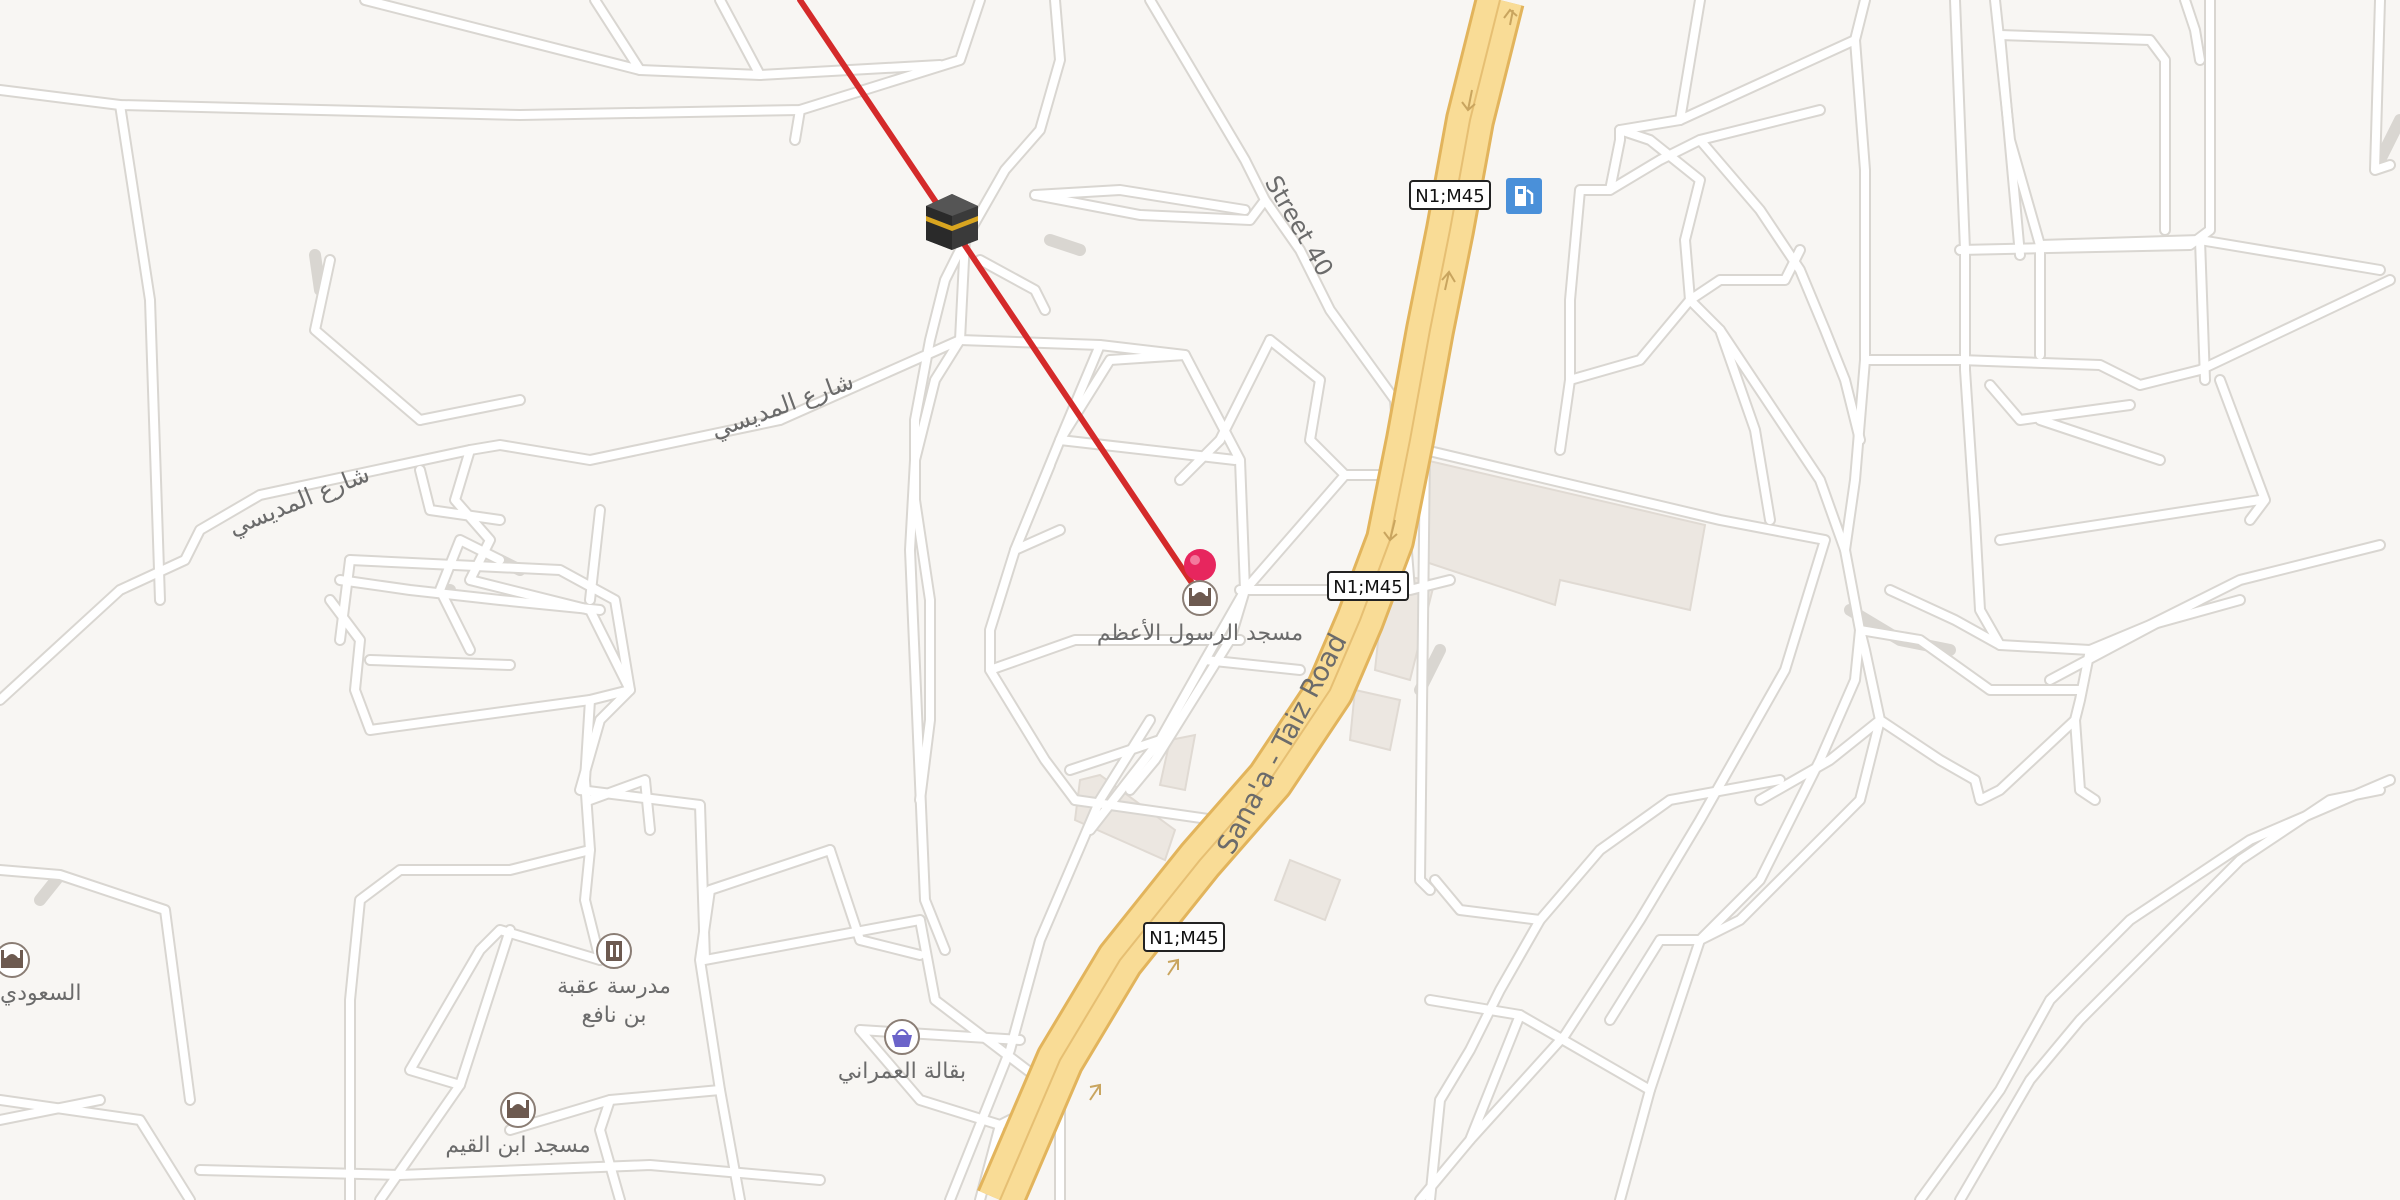  Describe the element at coordinates (1524, 196) in the screenshot. I see `fuel-icon` at that location.